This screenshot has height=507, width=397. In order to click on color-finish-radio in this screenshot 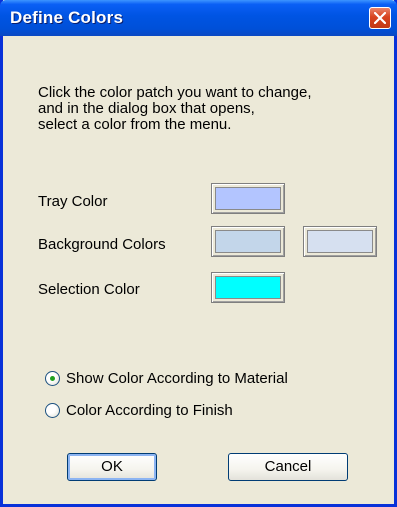, I will do `click(52, 410)`.